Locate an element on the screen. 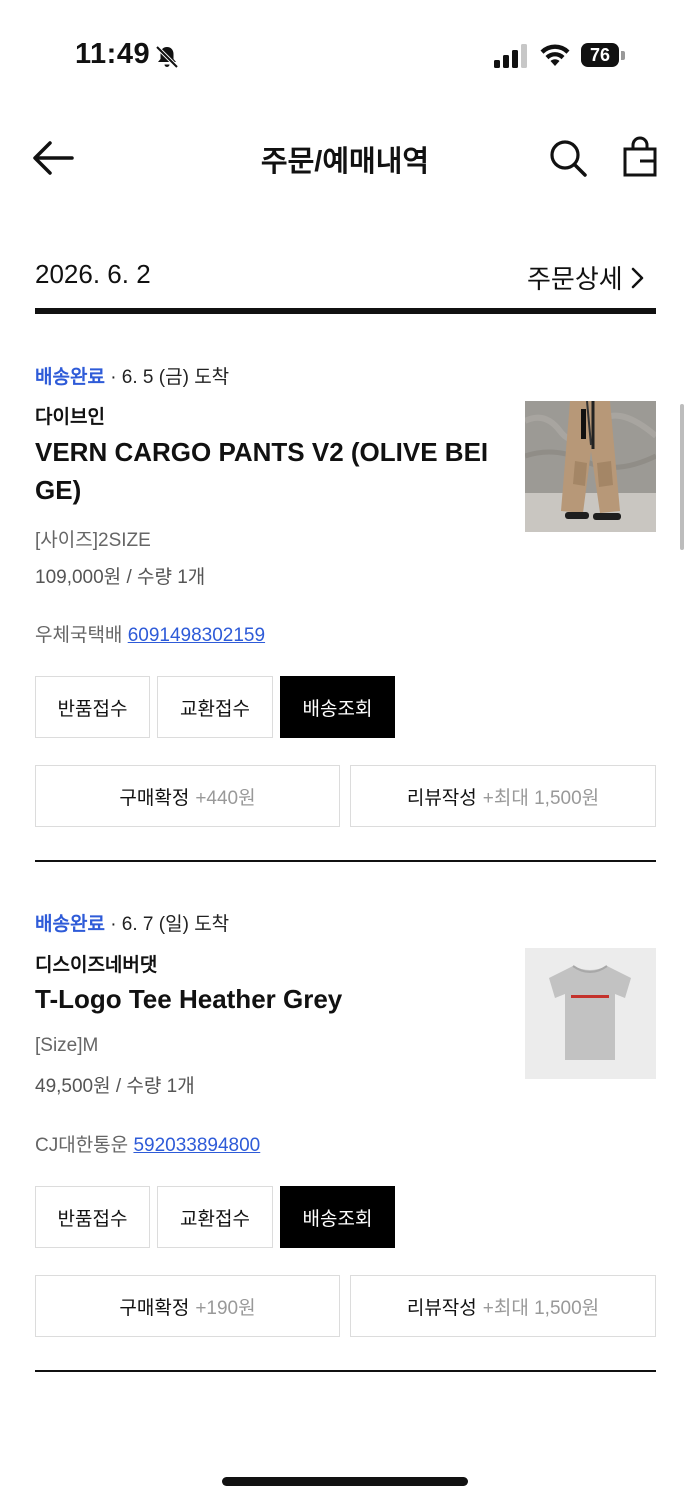 The width and height of the screenshot is (690, 1500). status-time: 11:49 is located at coordinates (113, 54).